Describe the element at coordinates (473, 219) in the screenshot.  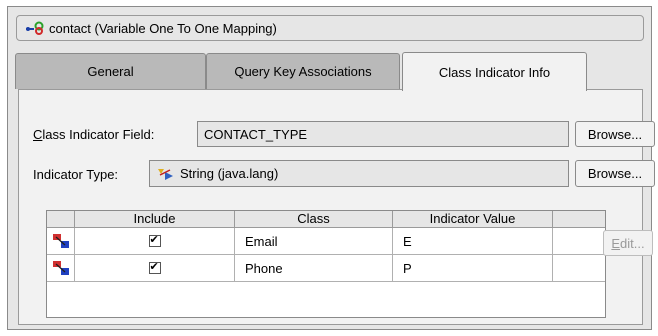
I see `column-header-indicator-value: Indicator Value` at that location.